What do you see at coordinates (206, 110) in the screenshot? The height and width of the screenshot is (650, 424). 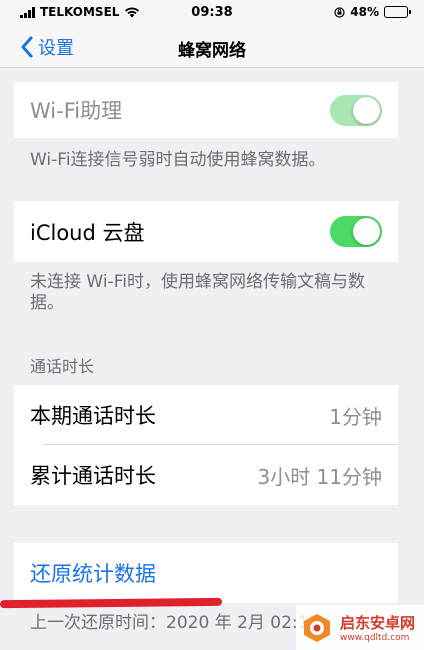 I see `wifi-assist-row: Wi-Fi助理` at bounding box center [206, 110].